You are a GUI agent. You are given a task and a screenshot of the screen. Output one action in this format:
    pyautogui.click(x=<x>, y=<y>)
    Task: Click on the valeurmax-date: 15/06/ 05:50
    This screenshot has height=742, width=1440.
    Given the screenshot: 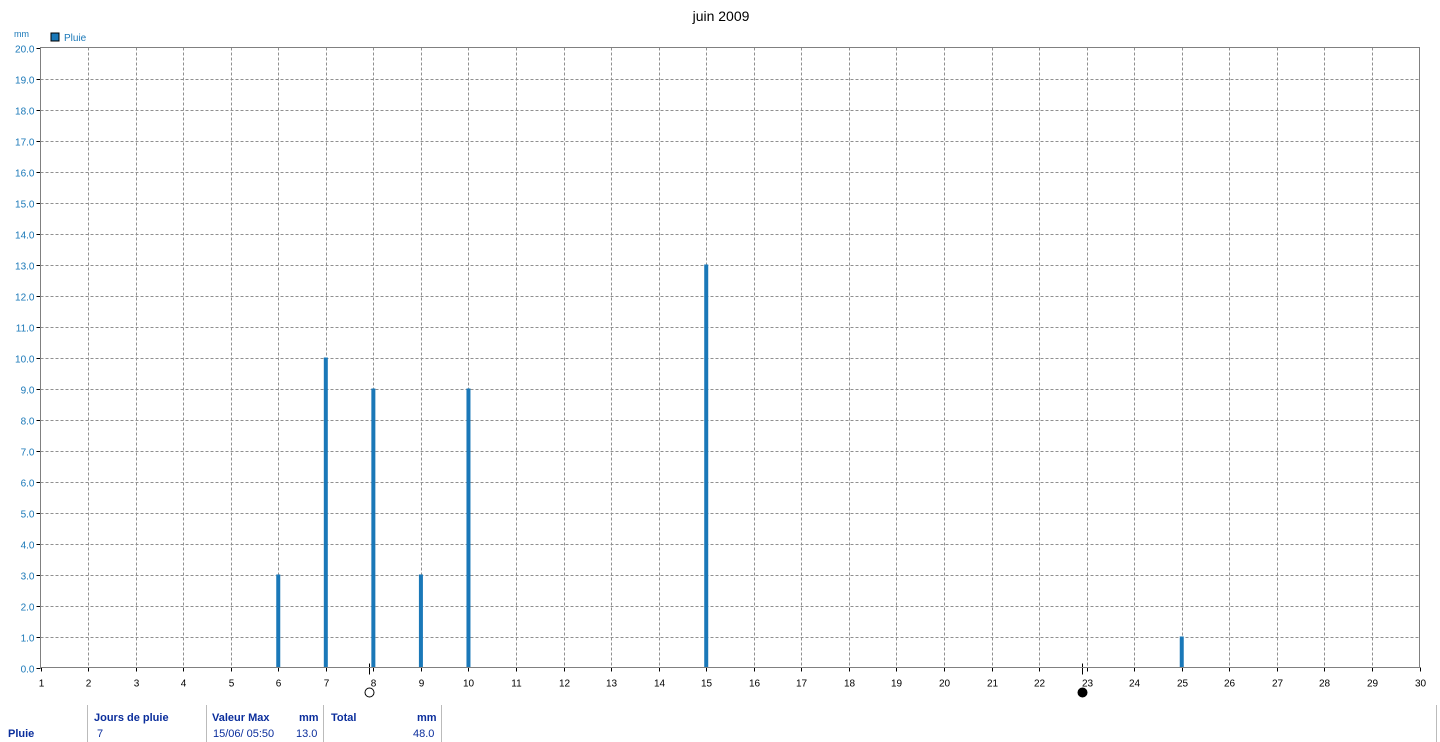 What is the action you would take?
    pyautogui.click(x=244, y=734)
    